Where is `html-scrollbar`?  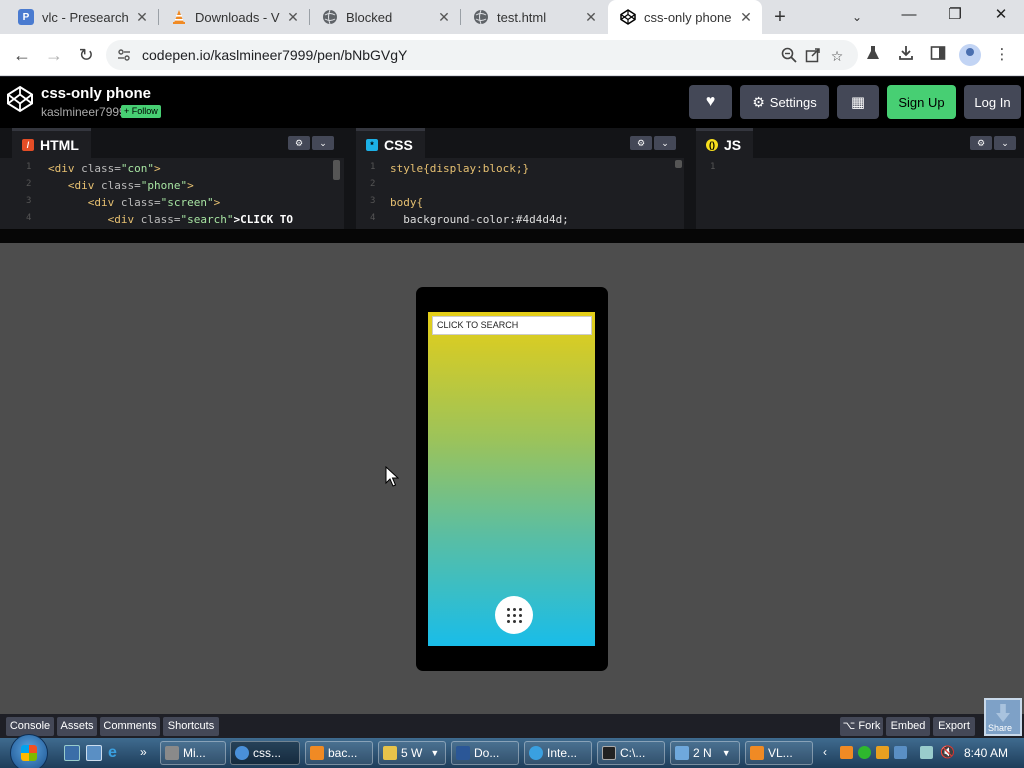 html-scrollbar is located at coordinates (336, 170).